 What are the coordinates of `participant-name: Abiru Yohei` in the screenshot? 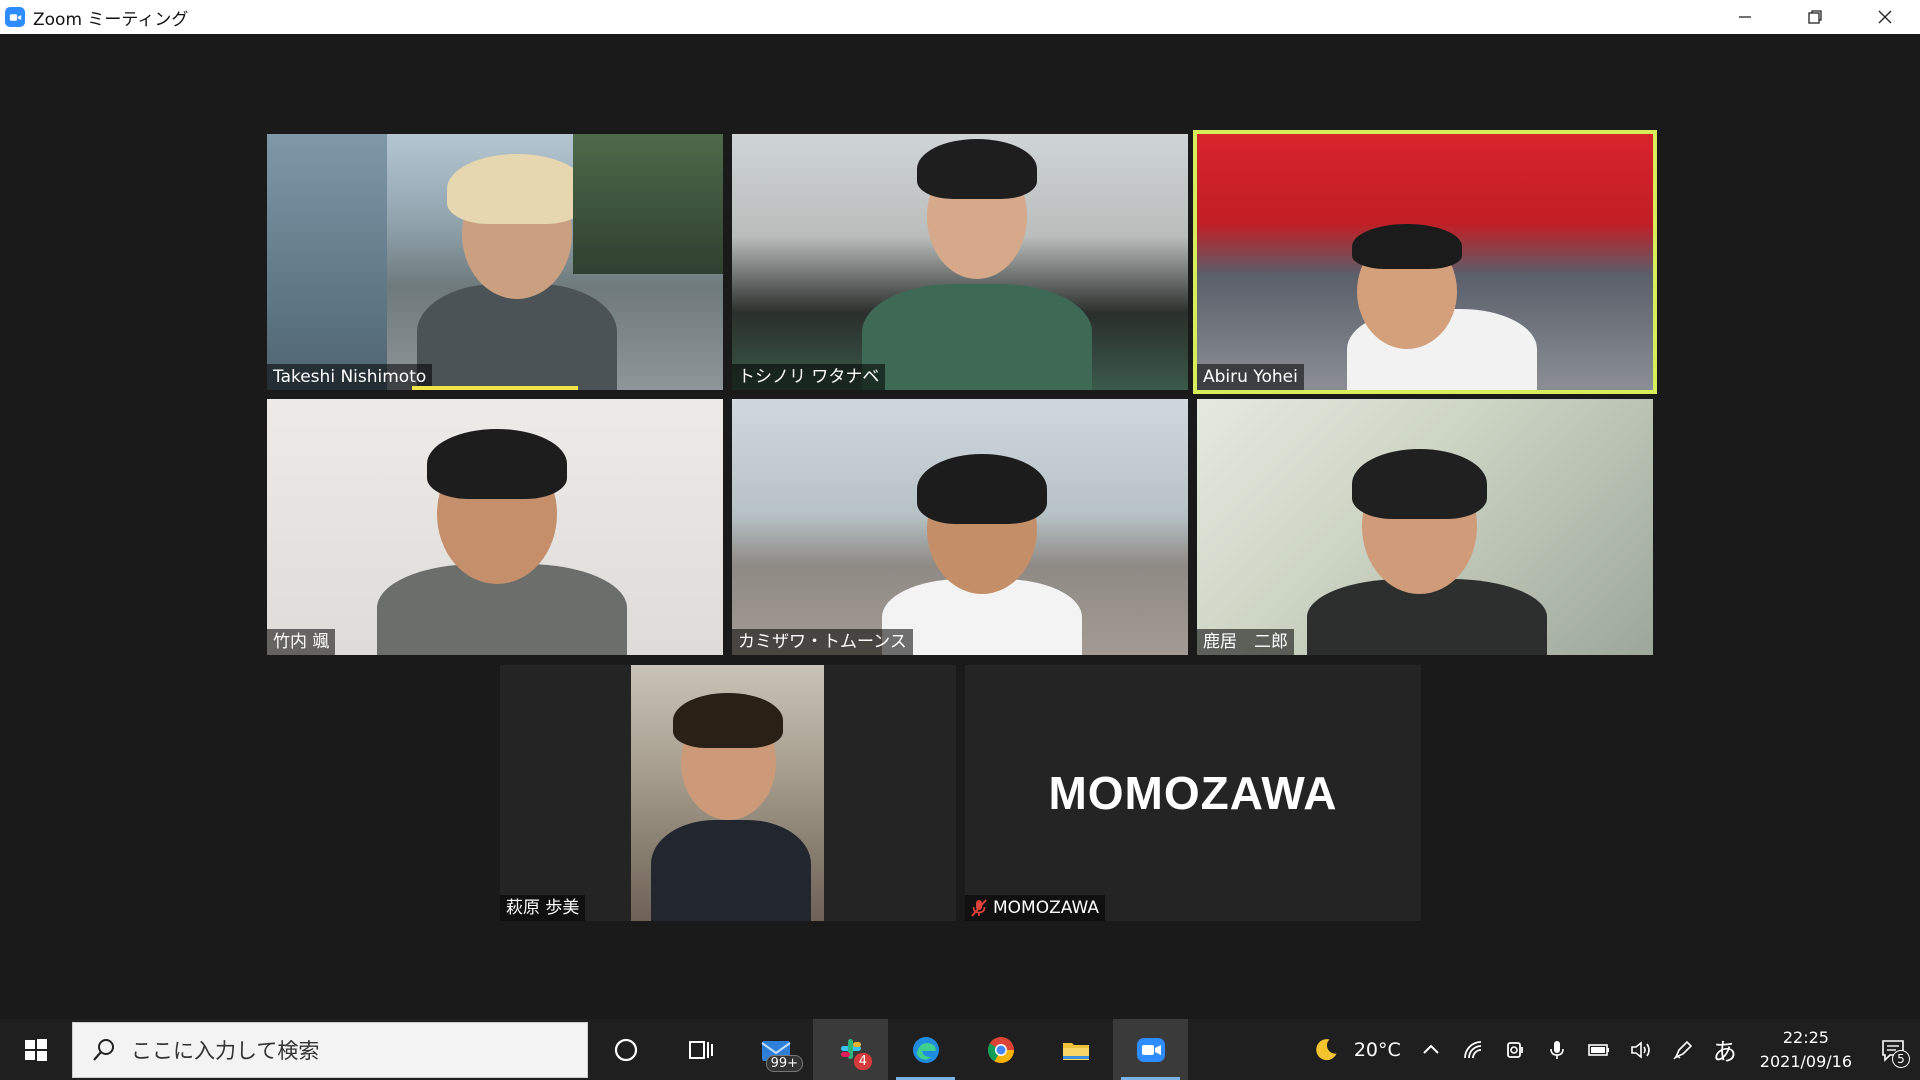 It's located at (1250, 377).